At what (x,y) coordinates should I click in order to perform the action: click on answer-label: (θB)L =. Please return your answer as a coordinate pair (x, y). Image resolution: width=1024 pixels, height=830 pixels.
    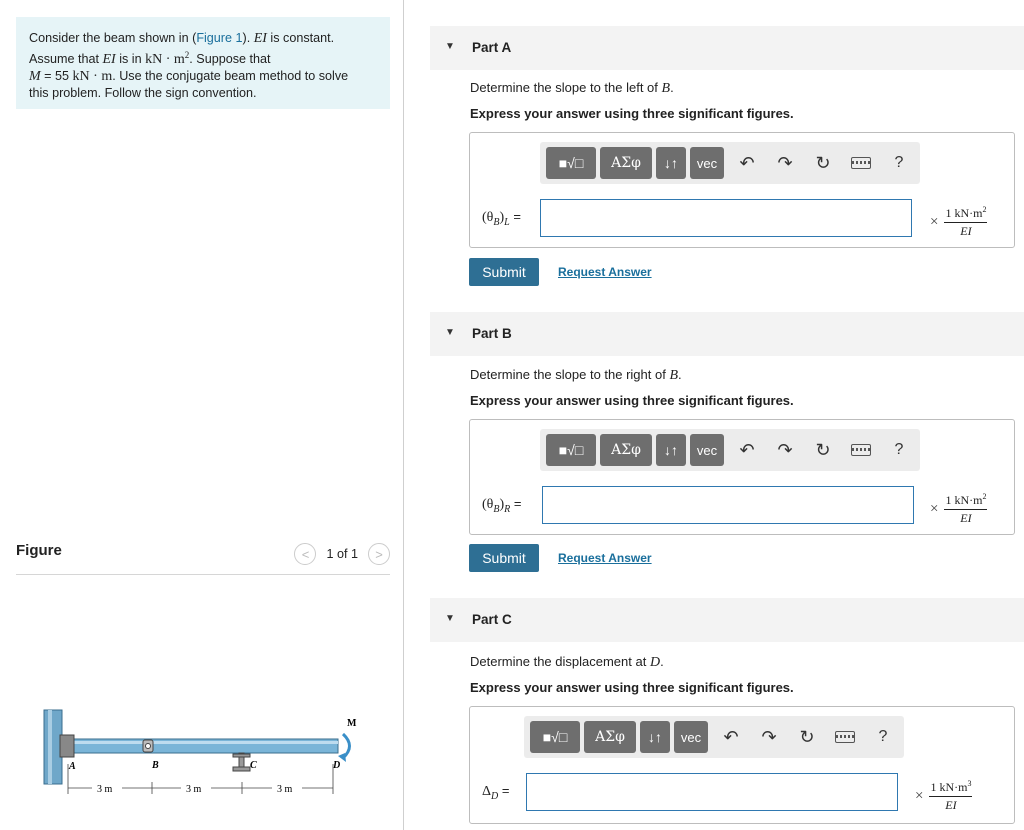
    Looking at the image, I should click on (501, 218).